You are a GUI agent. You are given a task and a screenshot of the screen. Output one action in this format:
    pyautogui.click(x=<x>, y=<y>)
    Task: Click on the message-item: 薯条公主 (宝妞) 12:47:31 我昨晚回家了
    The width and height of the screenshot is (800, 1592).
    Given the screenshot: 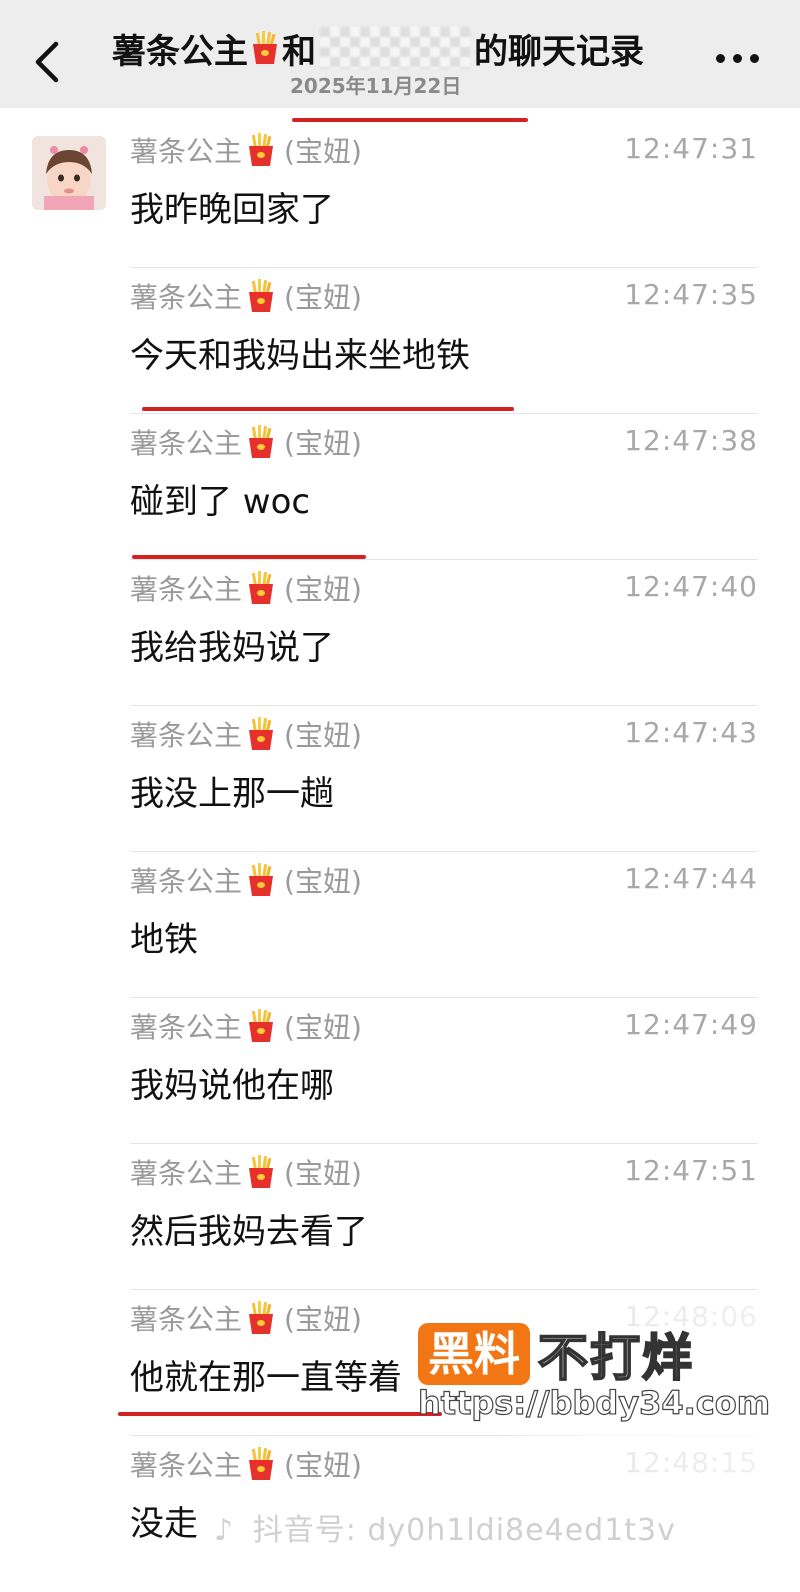 What is the action you would take?
    pyautogui.click(x=444, y=195)
    